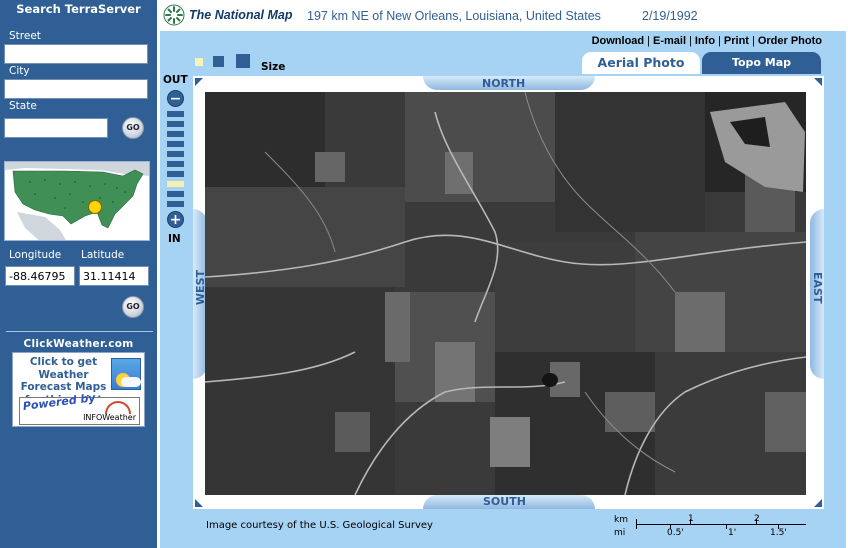  I want to click on coordinates-go-button: GO, so click(133, 307).